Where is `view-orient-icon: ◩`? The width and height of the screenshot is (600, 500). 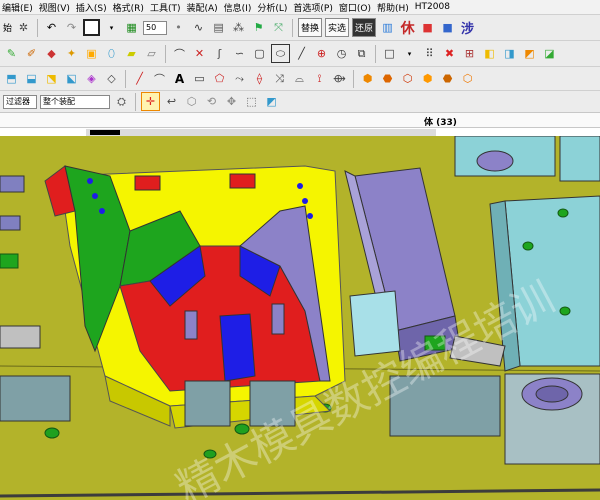
view-orient-icon: ◩ is located at coordinates (271, 101).